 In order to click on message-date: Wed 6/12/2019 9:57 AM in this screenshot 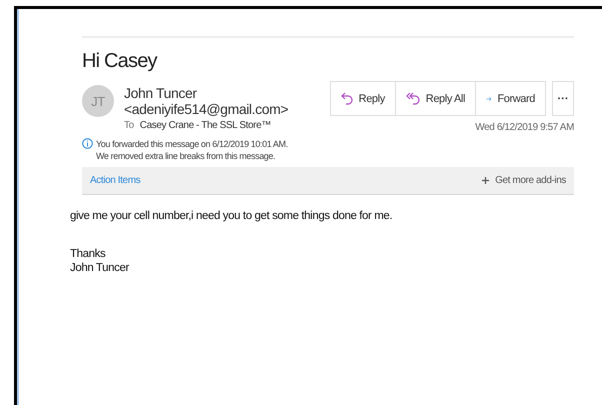, I will do `click(524, 127)`.